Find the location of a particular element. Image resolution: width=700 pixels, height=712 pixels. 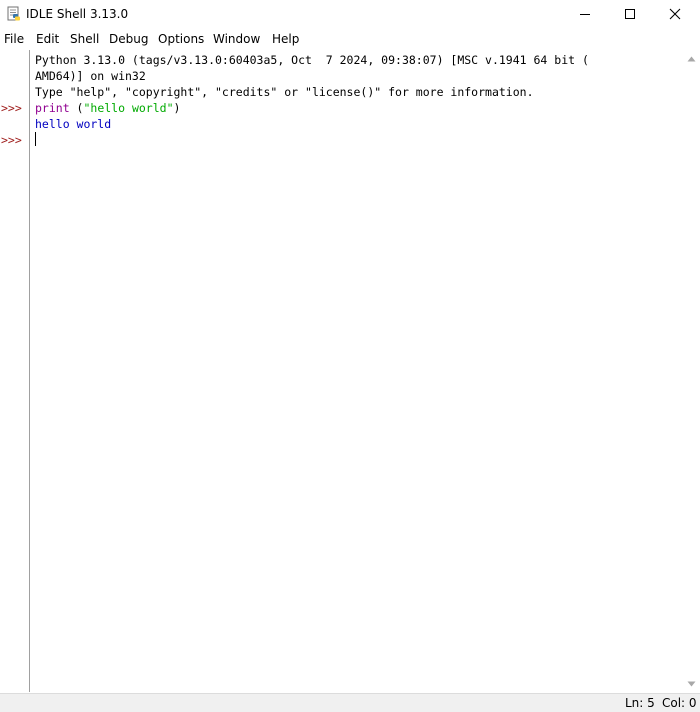

scroll-up-button is located at coordinates (691, 59).